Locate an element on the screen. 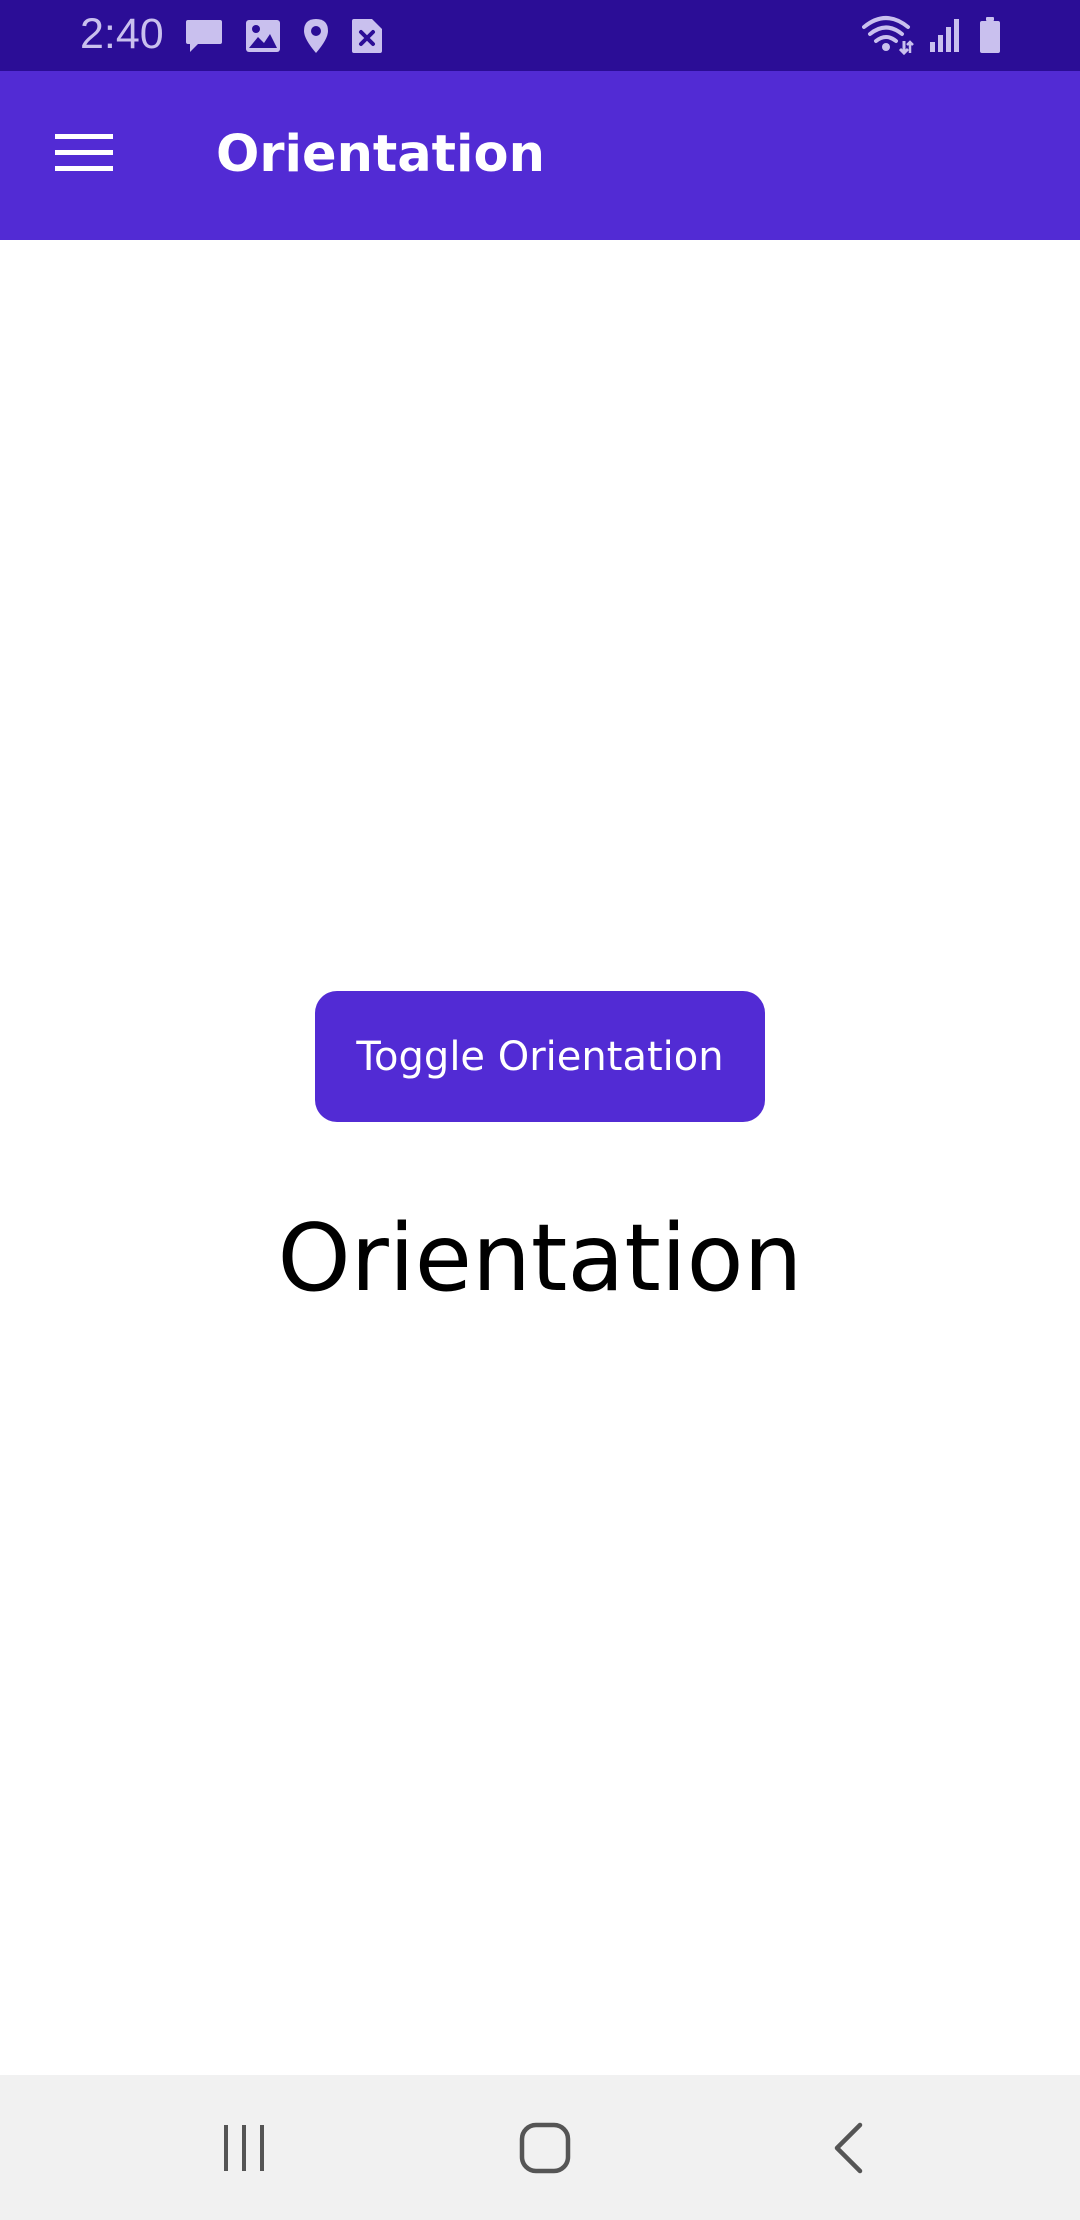  wifi-icon is located at coordinates (888, 35).